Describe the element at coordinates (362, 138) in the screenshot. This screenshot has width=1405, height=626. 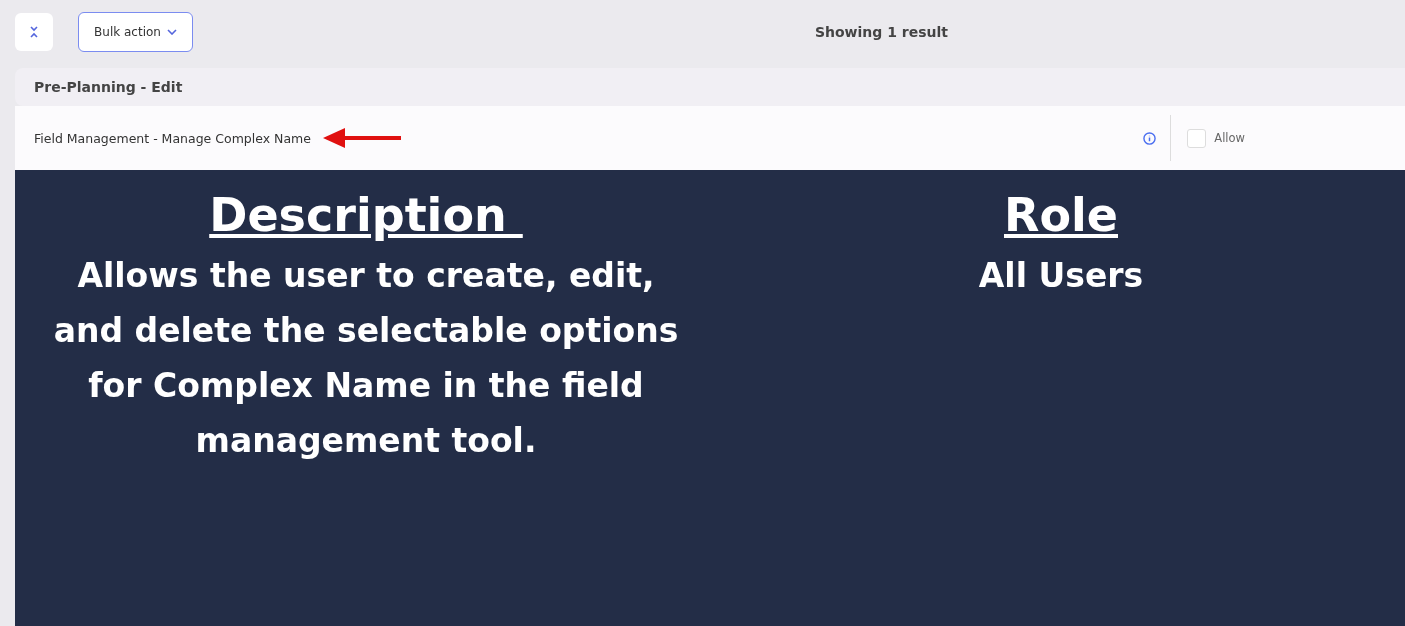
I see `arrow-icon` at that location.